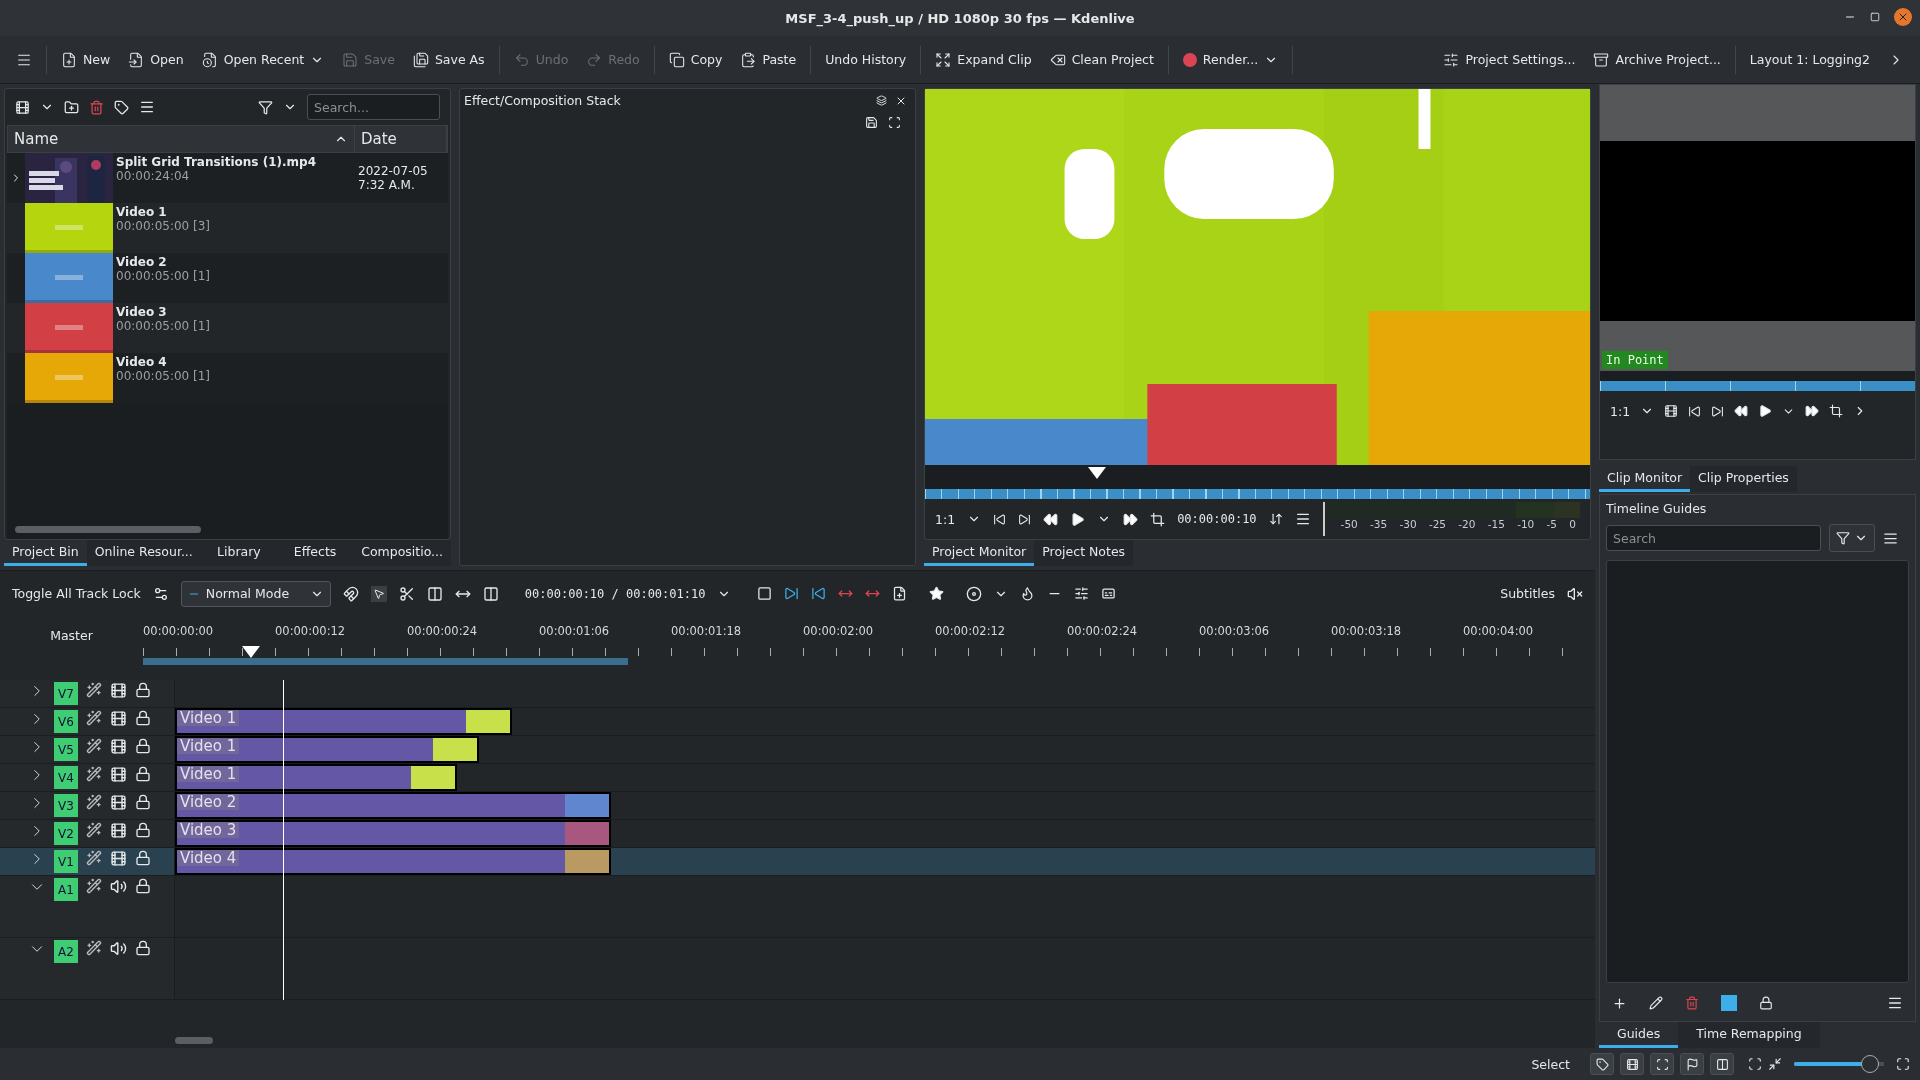 The image size is (1920, 1080). I want to click on file-icon, so click(900, 593).